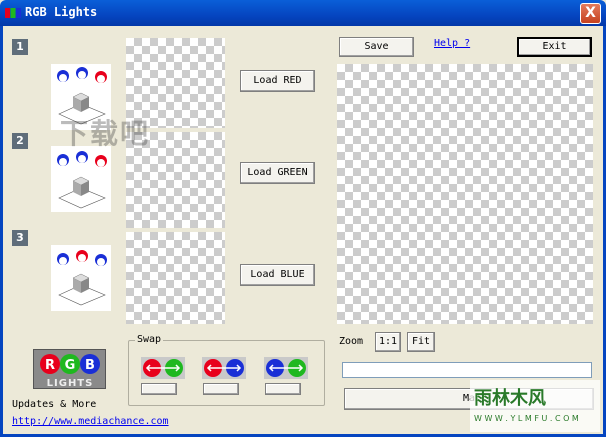  What do you see at coordinates (283, 389) in the screenshot?
I see `swap-blue-green-button` at bounding box center [283, 389].